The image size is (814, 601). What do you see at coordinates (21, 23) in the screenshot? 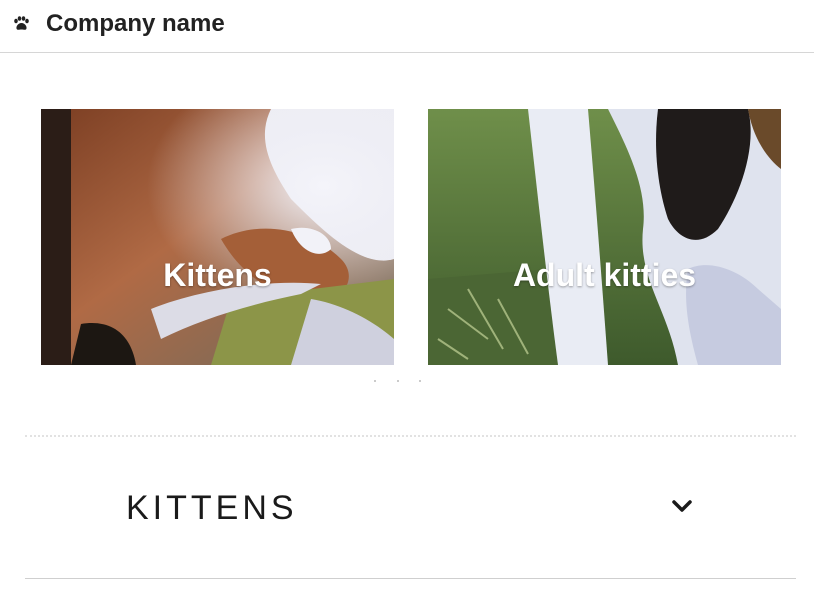
I see `paw-icon` at bounding box center [21, 23].